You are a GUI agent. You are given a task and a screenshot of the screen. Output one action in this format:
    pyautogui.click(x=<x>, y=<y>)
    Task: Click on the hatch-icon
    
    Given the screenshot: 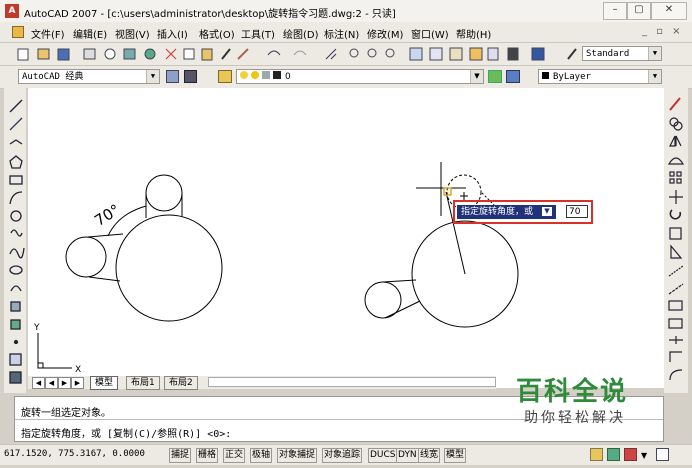 What is the action you would take?
    pyautogui.click(x=15, y=359)
    